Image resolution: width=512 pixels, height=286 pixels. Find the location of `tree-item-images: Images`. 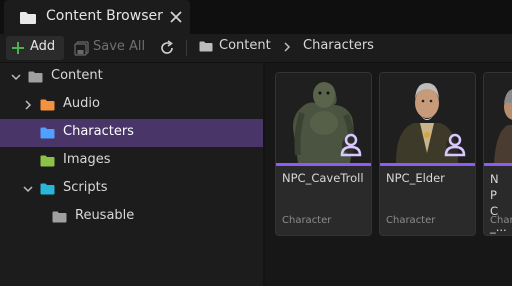

tree-item-images: Images is located at coordinates (131, 161).